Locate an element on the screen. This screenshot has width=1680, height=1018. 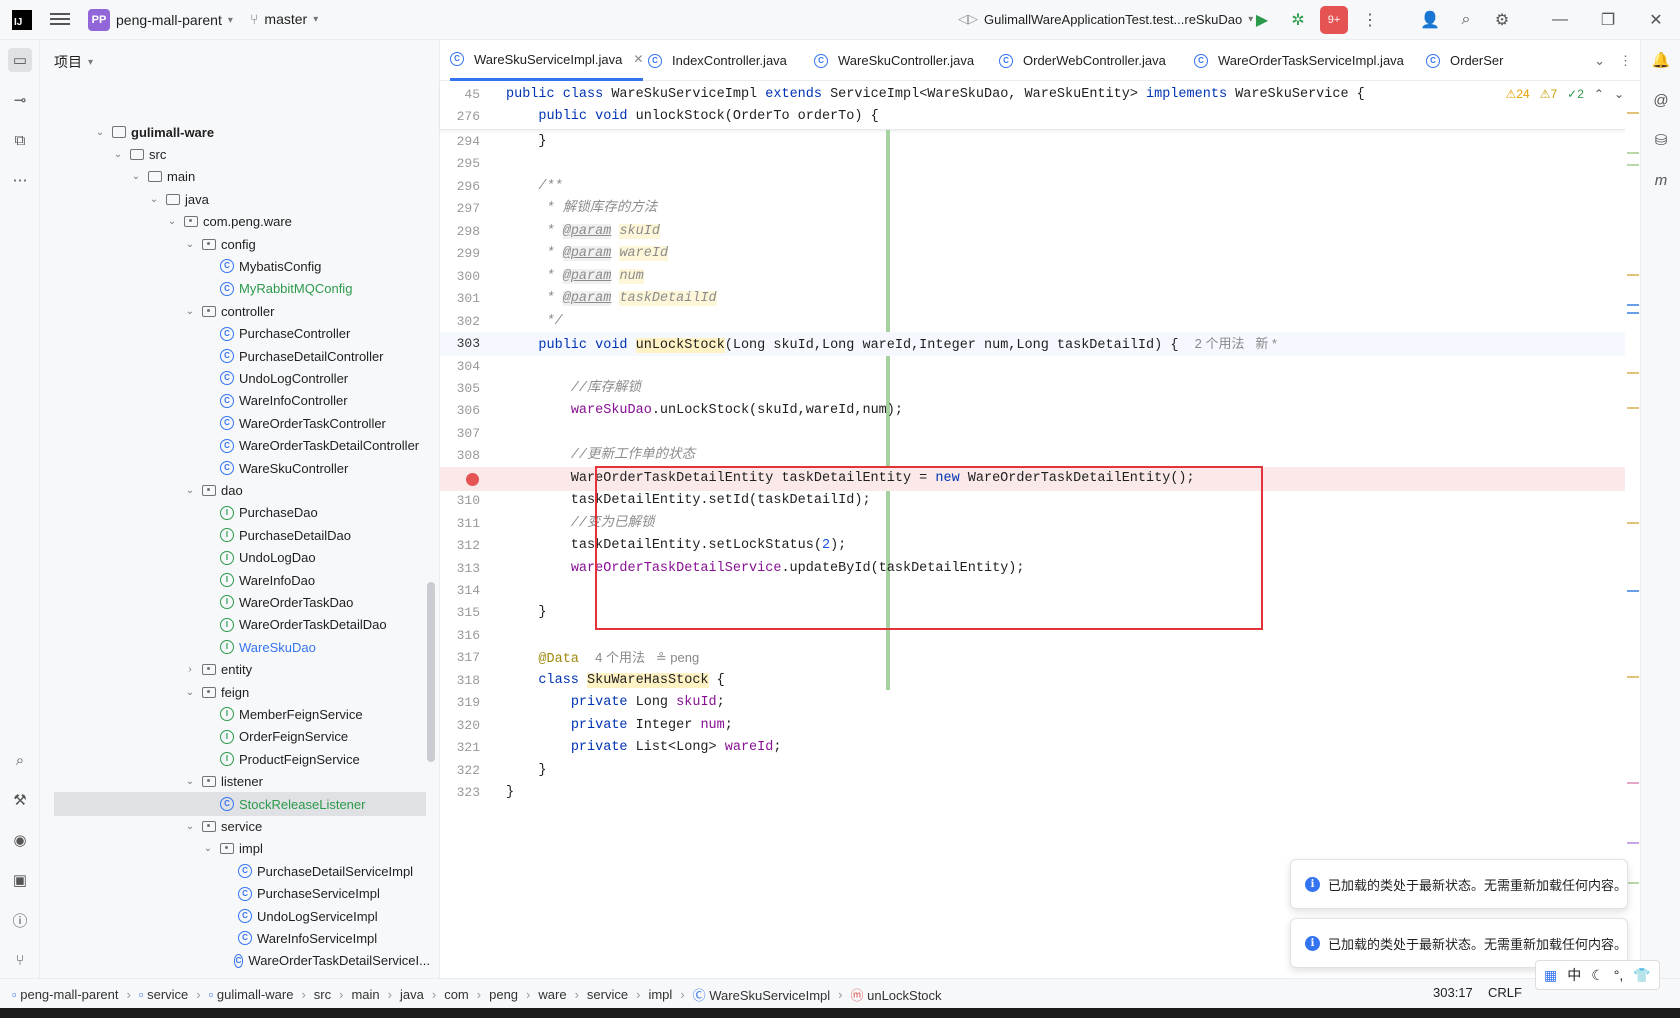
editor-tab: C WareOrderTaskServiceImpl.java is located at coordinates (1299, 60).